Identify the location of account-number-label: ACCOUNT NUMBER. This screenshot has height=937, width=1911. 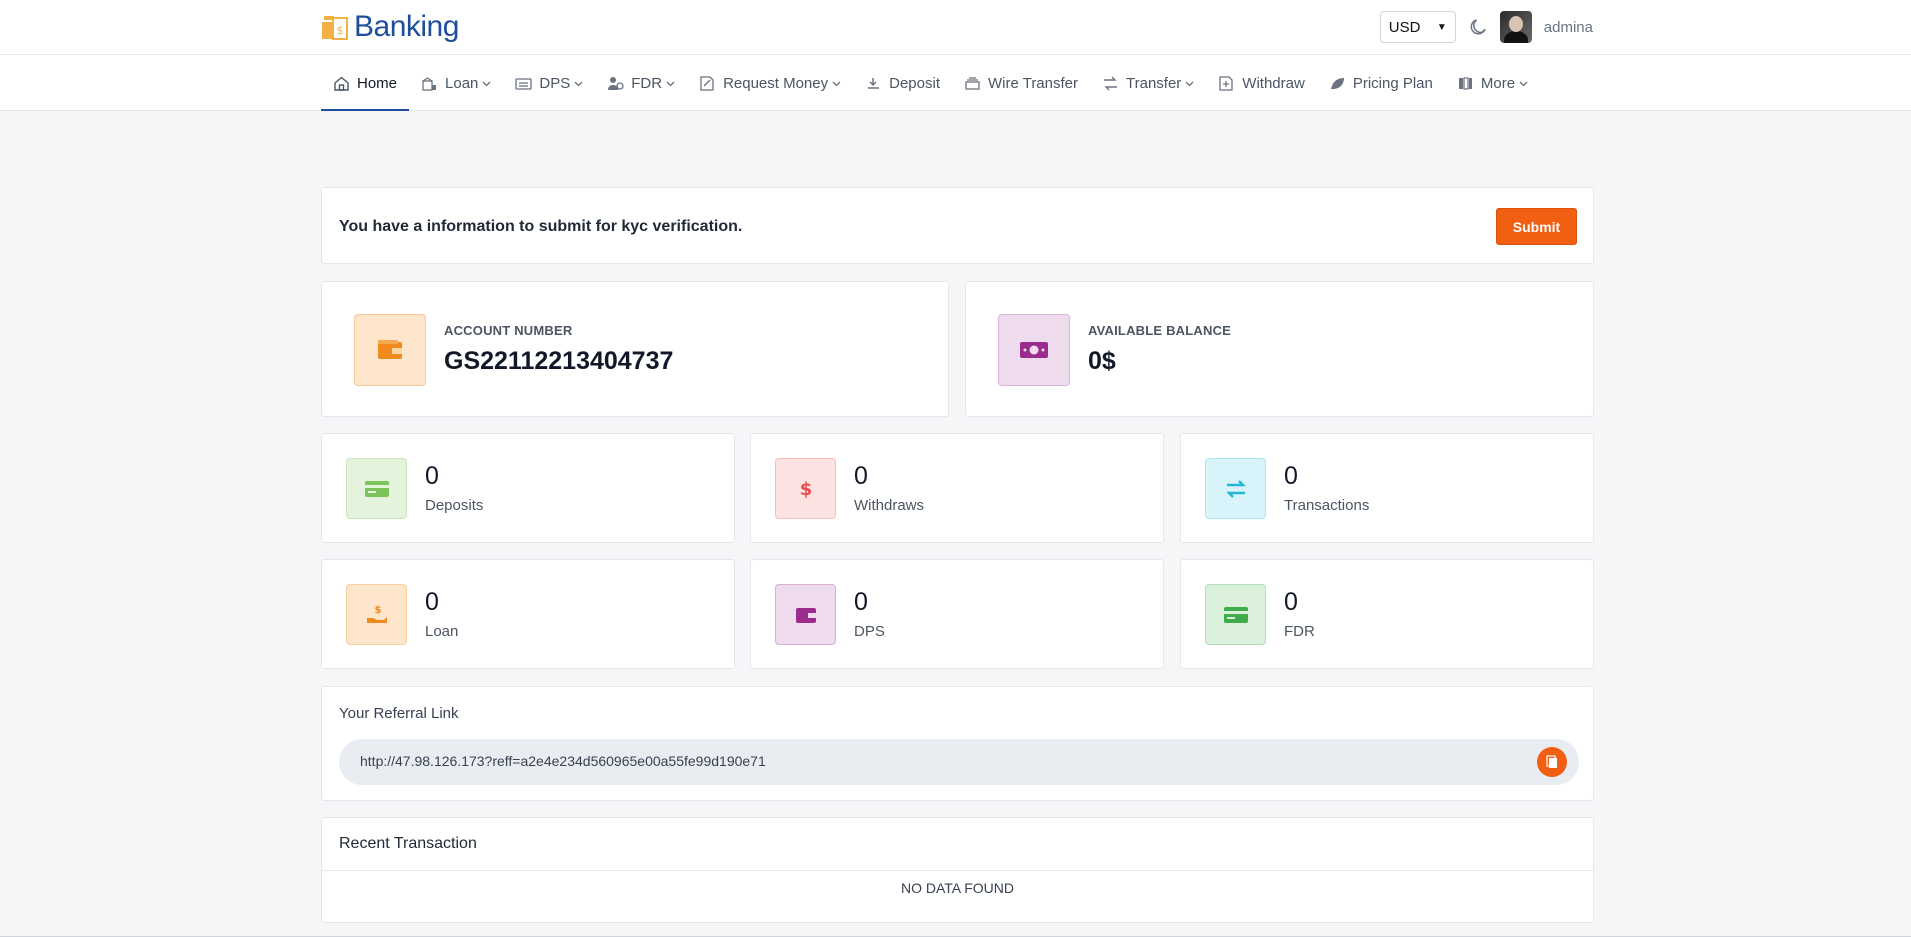
(508, 330).